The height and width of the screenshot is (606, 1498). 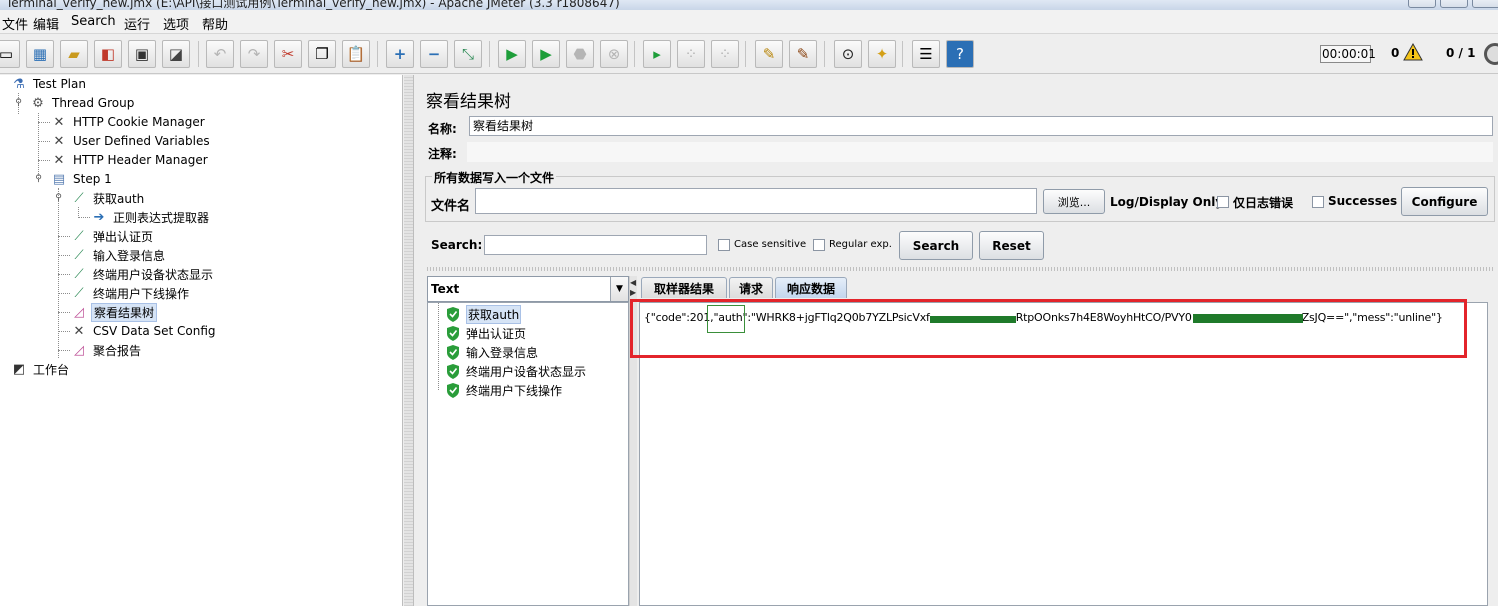 What do you see at coordinates (108, 54) in the screenshot?
I see `close-file-icon: ◧` at bounding box center [108, 54].